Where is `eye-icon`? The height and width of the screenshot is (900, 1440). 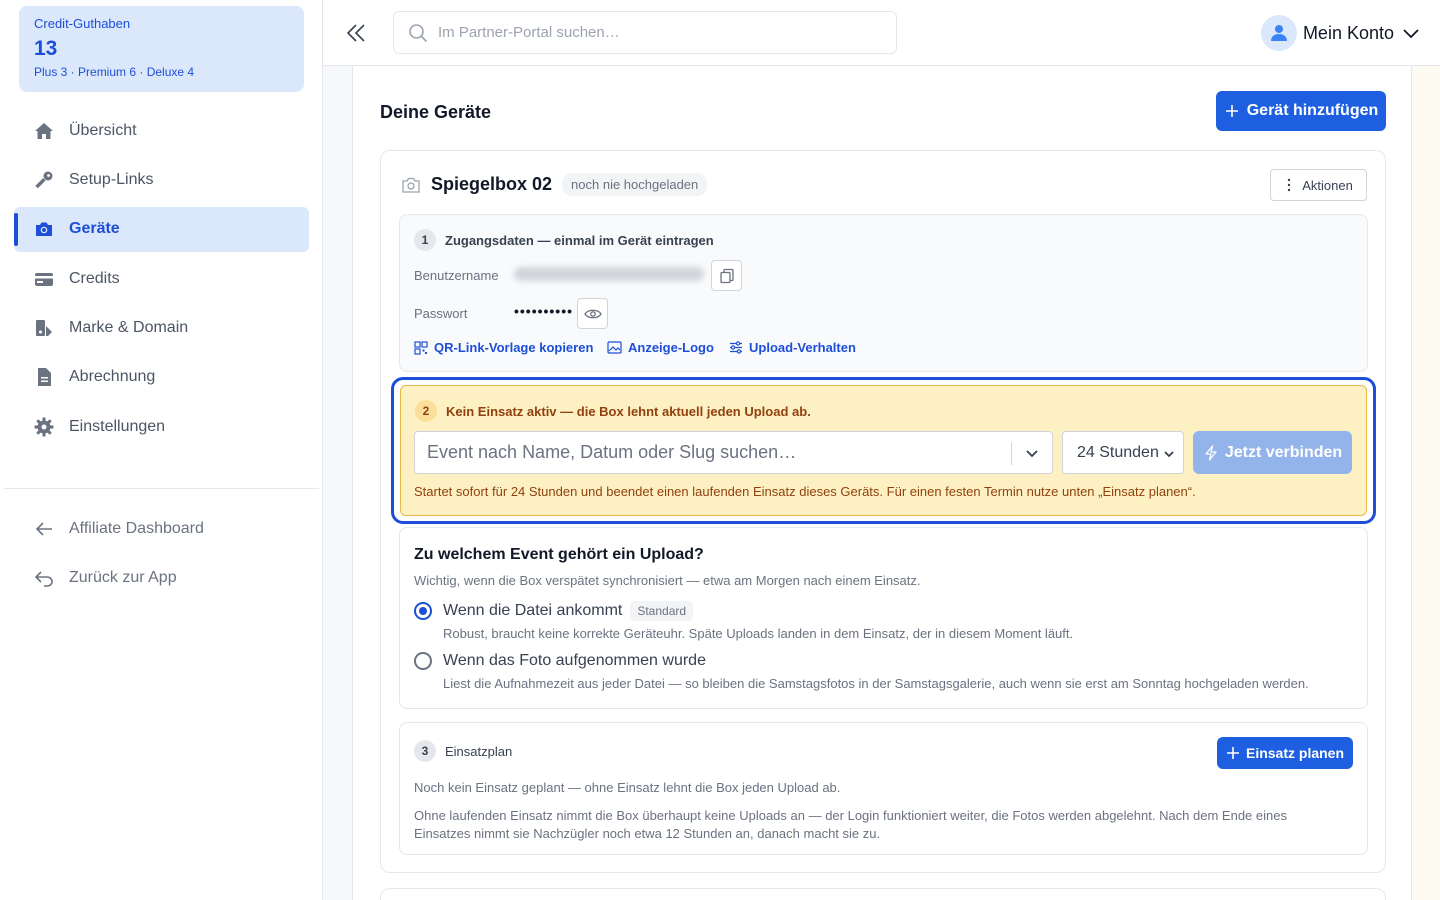 eye-icon is located at coordinates (592, 313).